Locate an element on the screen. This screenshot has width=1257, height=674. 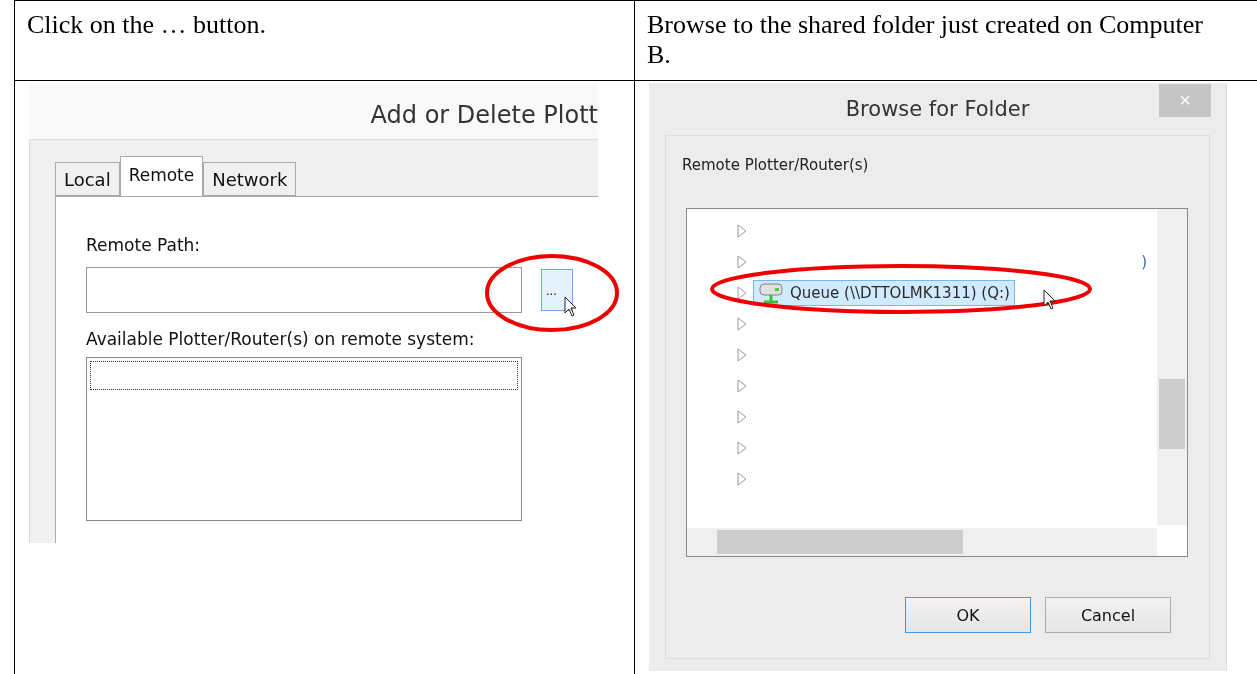
tree-label: Remote Plotter/Router(s) is located at coordinates (776, 165).